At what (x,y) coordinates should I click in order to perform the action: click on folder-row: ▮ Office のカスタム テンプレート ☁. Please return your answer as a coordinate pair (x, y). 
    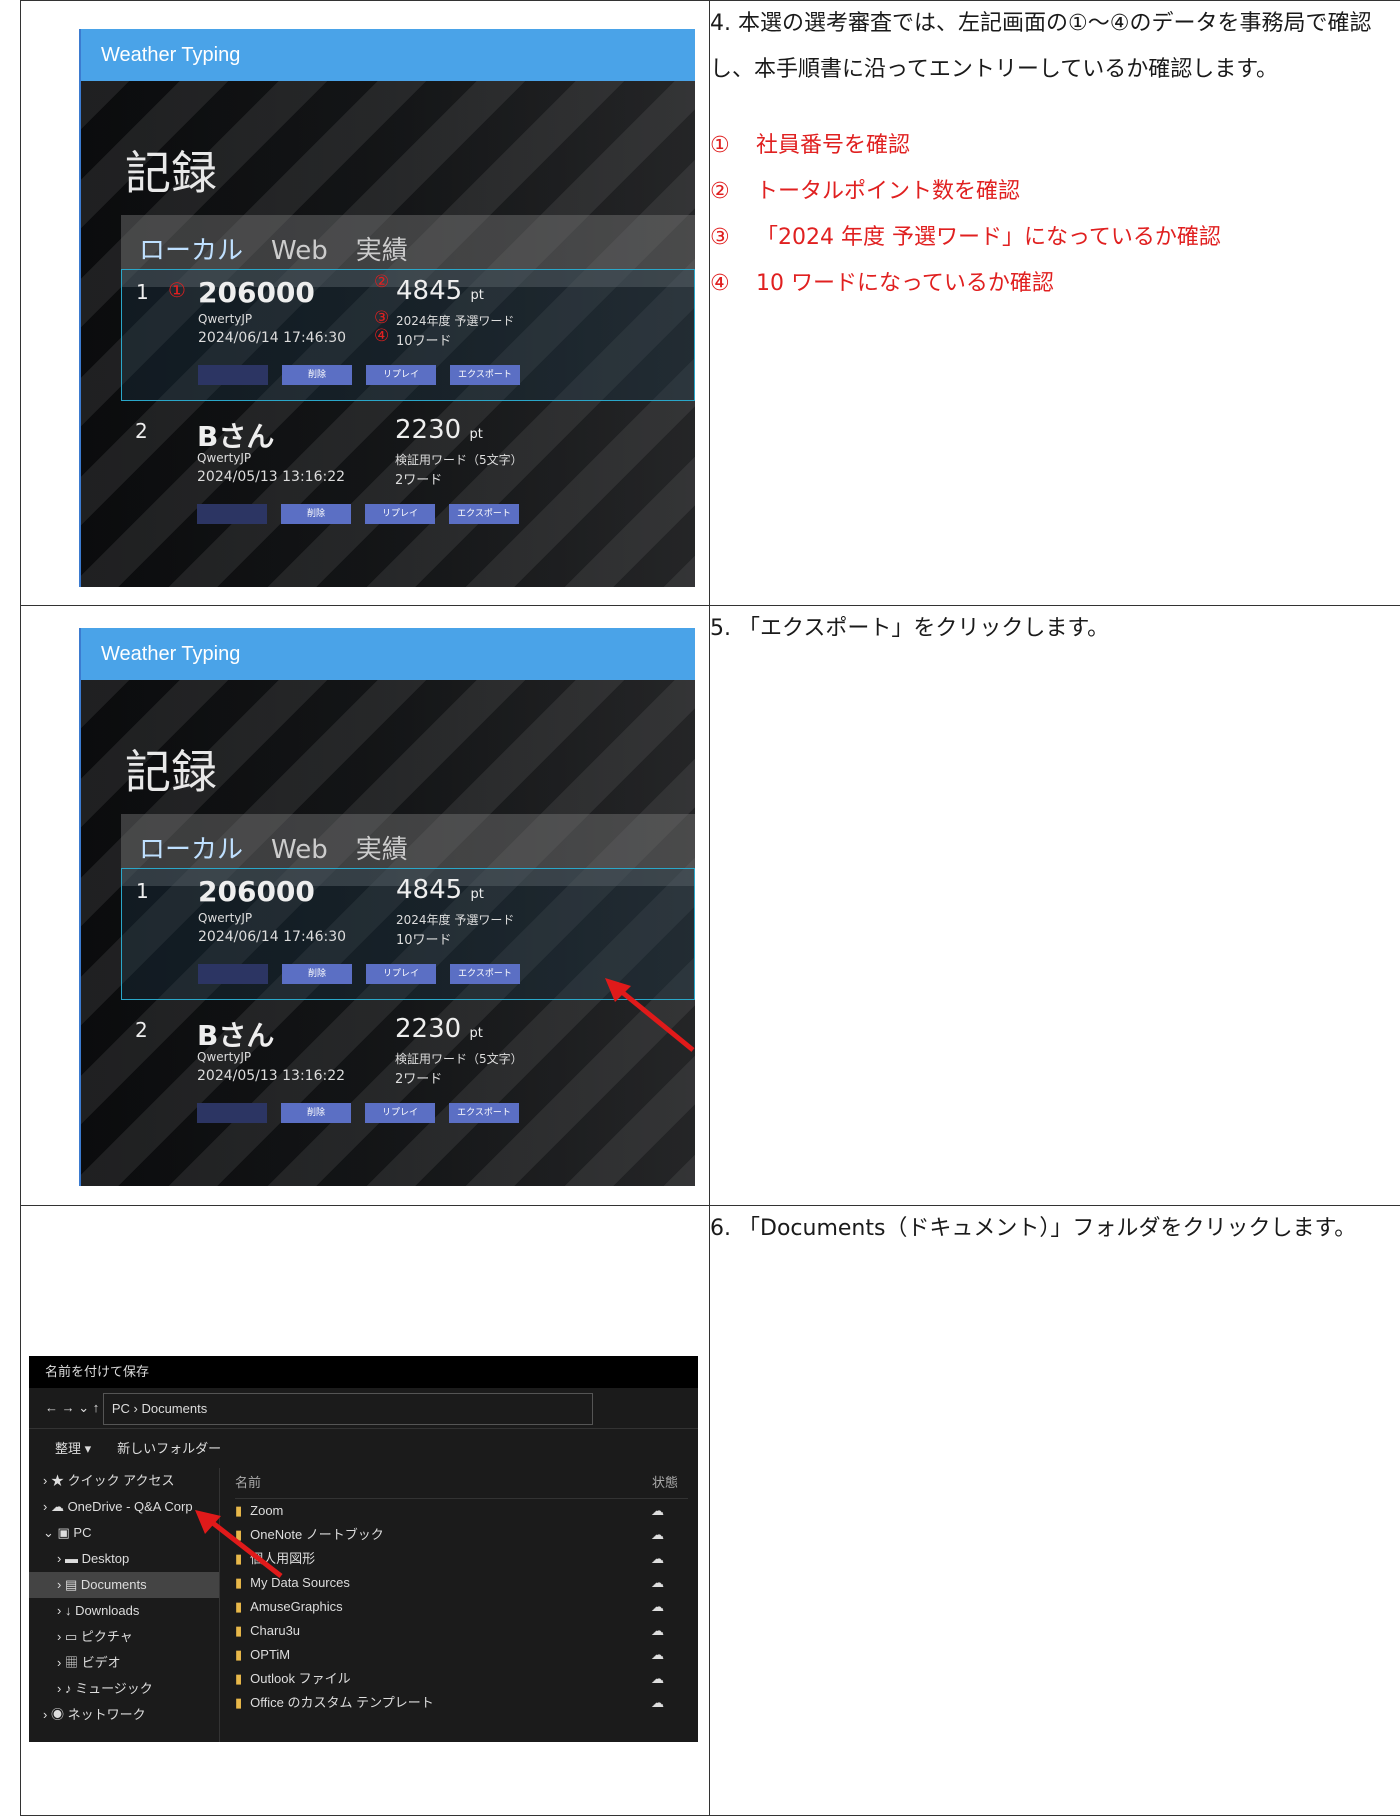
    Looking at the image, I should click on (461, 1703).